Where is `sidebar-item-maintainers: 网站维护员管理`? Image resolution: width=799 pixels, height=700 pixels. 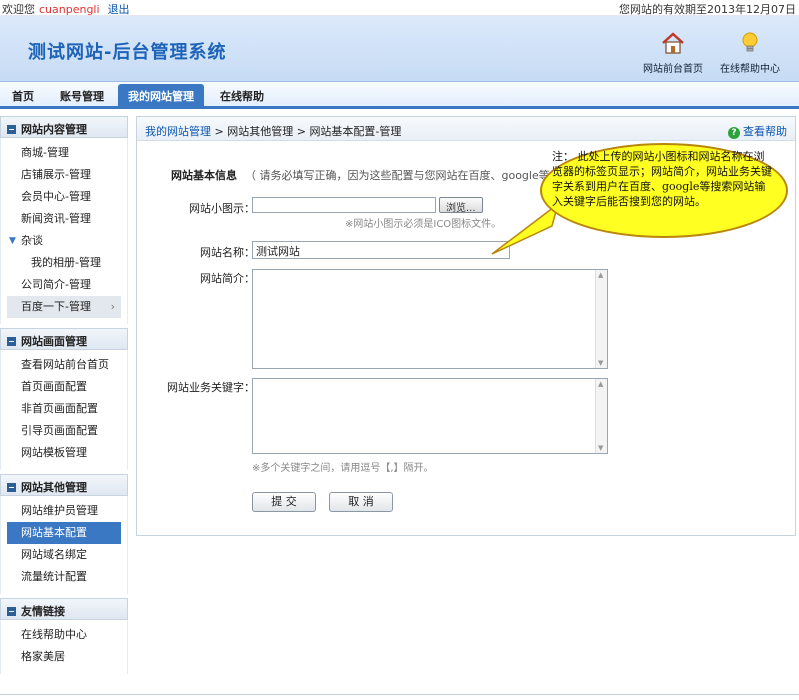 sidebar-item-maintainers: 网站维护员管理 is located at coordinates (64, 511).